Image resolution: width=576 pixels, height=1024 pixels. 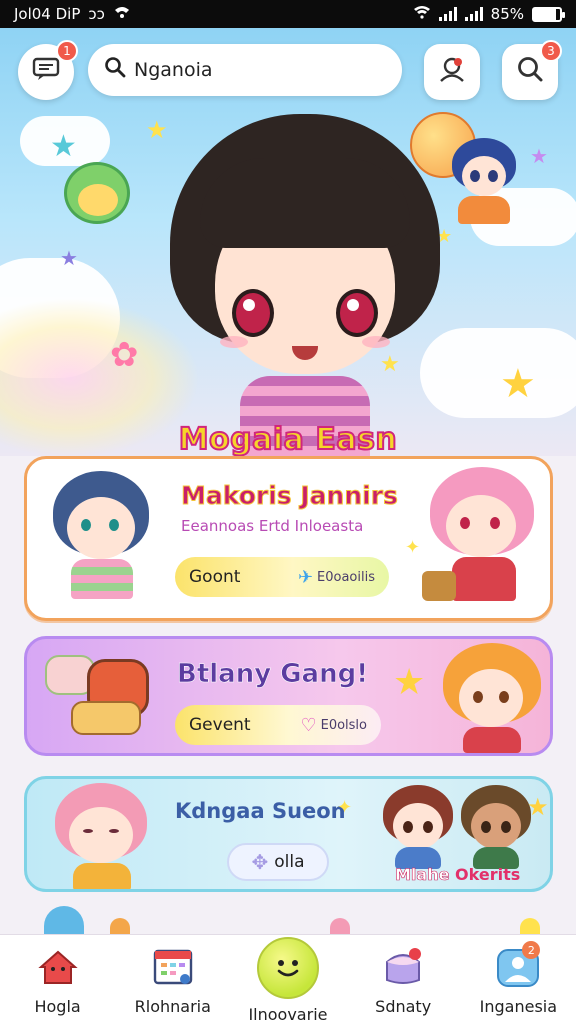 What do you see at coordinates (346, 577) in the screenshot?
I see `card-action-meta: E0oaoilis` at bounding box center [346, 577].